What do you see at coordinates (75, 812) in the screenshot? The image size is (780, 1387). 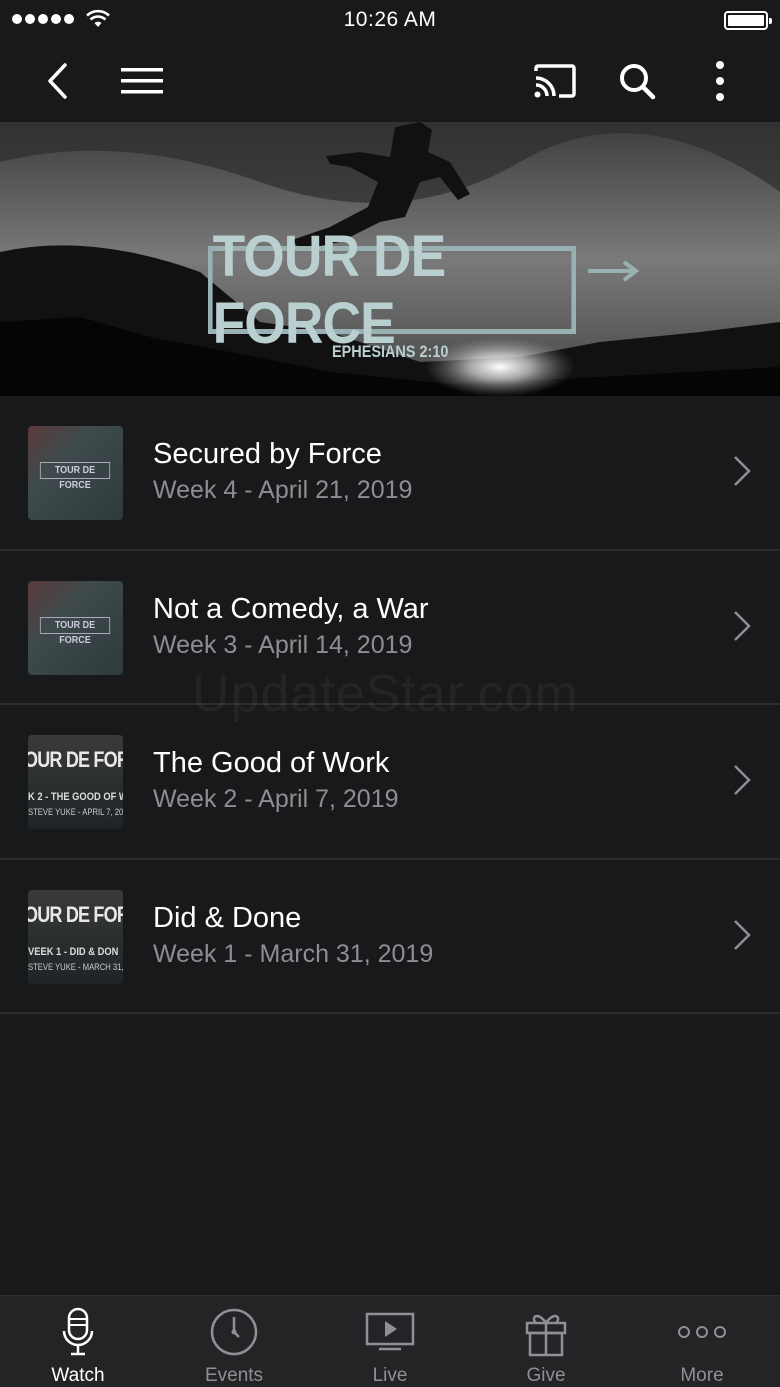 I see `thumbnail-line: STEVE YUKE - APRIL 7, 2019` at bounding box center [75, 812].